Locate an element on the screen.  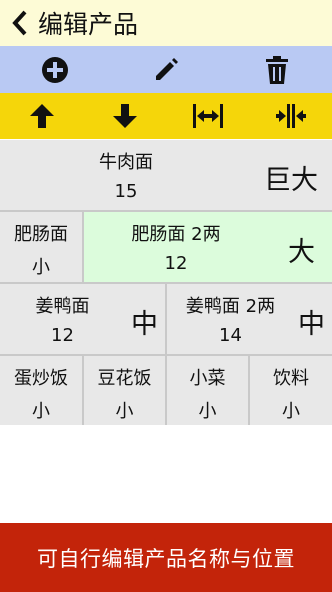
product-size: 中 is located at coordinates (311, 324).